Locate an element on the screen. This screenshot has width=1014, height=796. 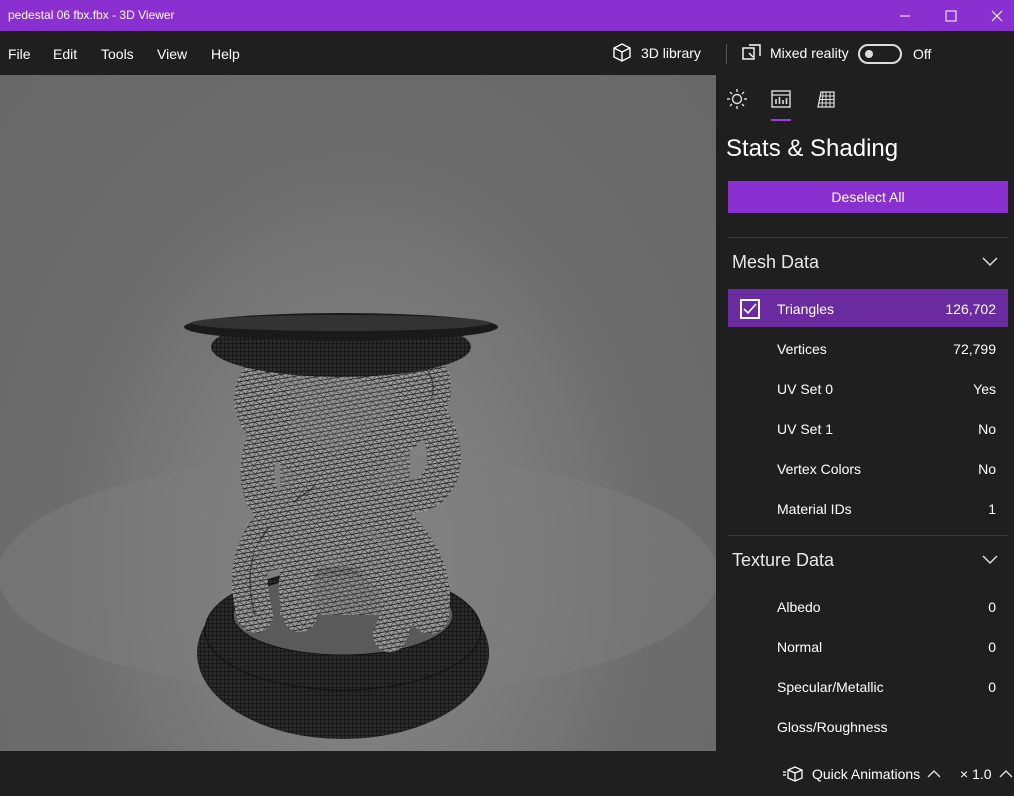
texture-row-normal: Normal 0 is located at coordinates (868, 646).